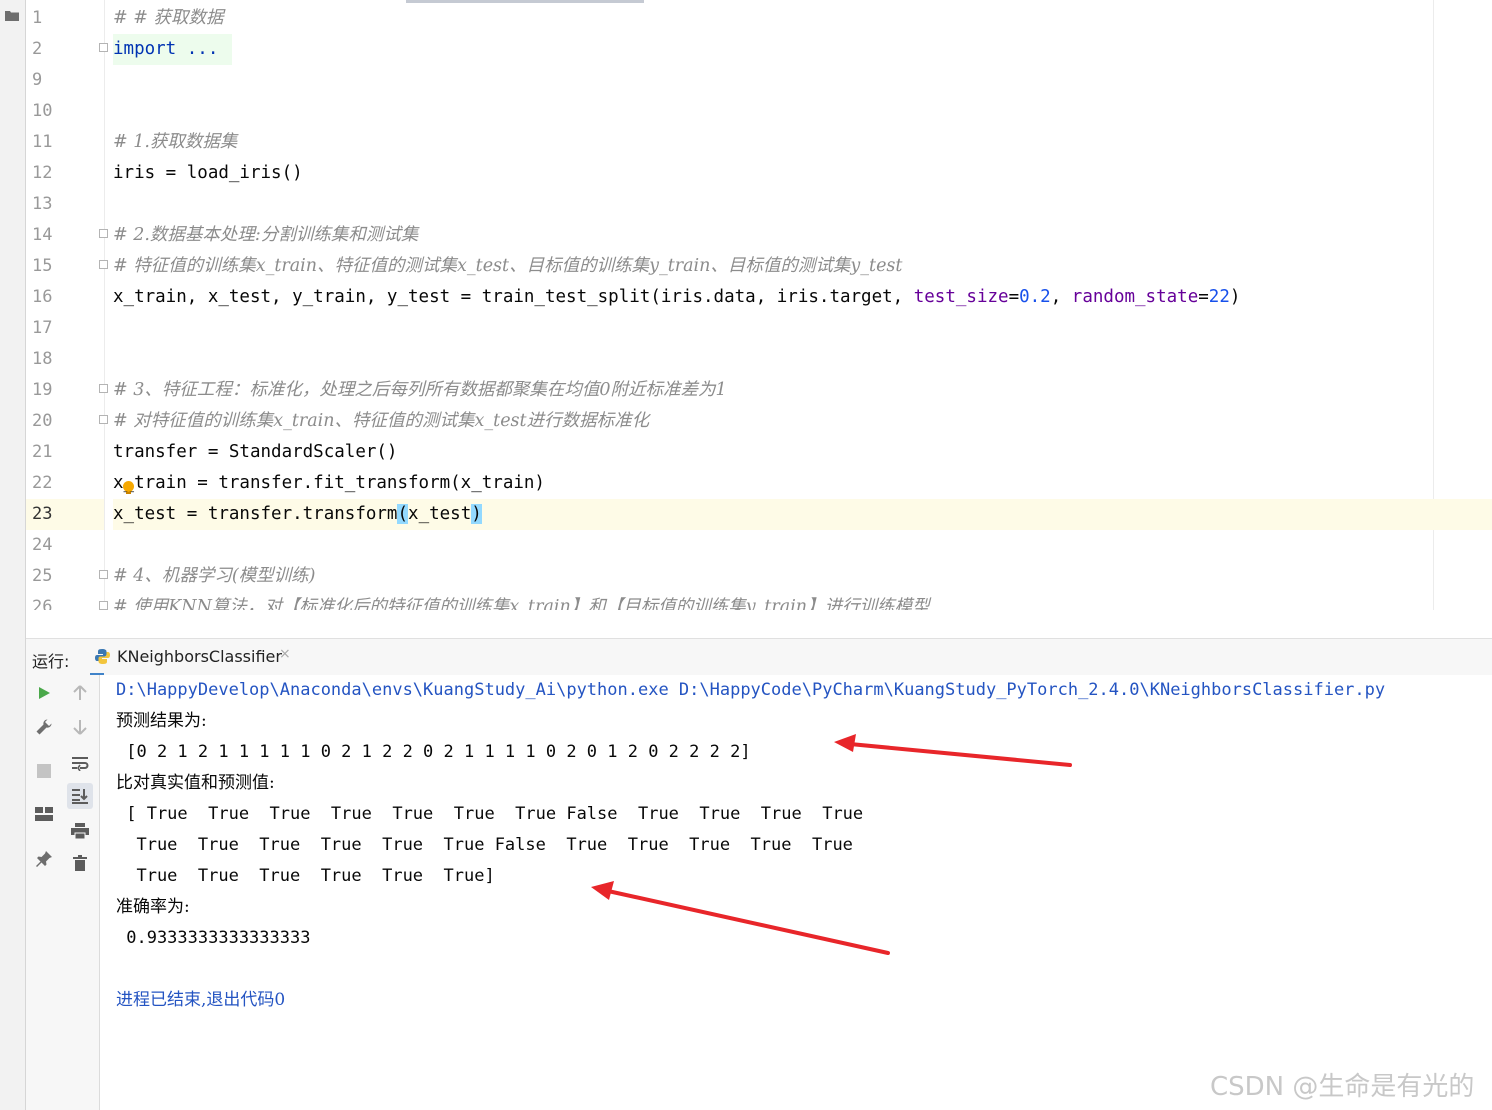 This screenshot has height=1110, width=1492. Describe the element at coordinates (67, 235) in the screenshot. I see `line-number: 14` at that location.